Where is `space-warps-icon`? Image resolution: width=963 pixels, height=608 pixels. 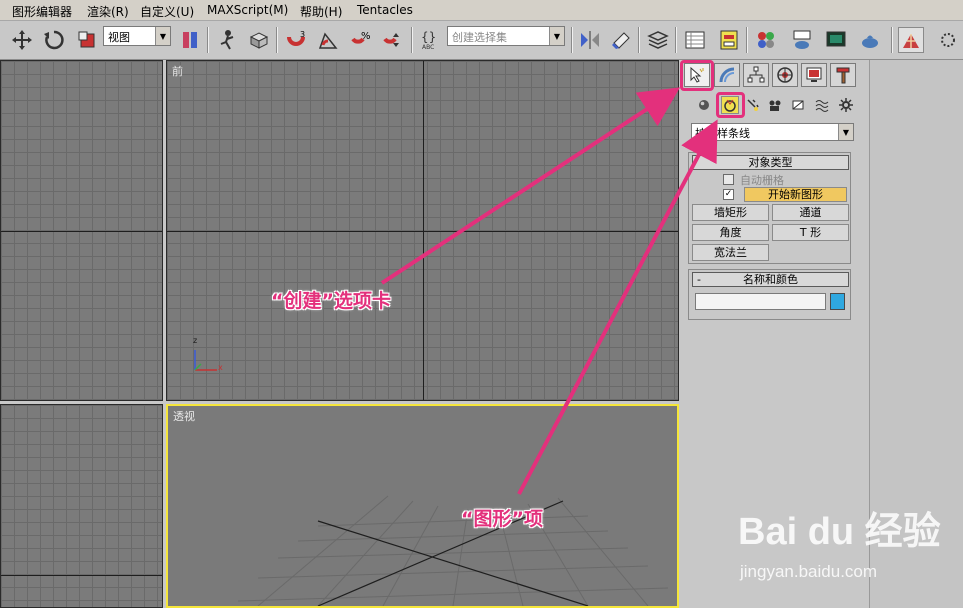 space-warps-icon is located at coordinates (822, 105).